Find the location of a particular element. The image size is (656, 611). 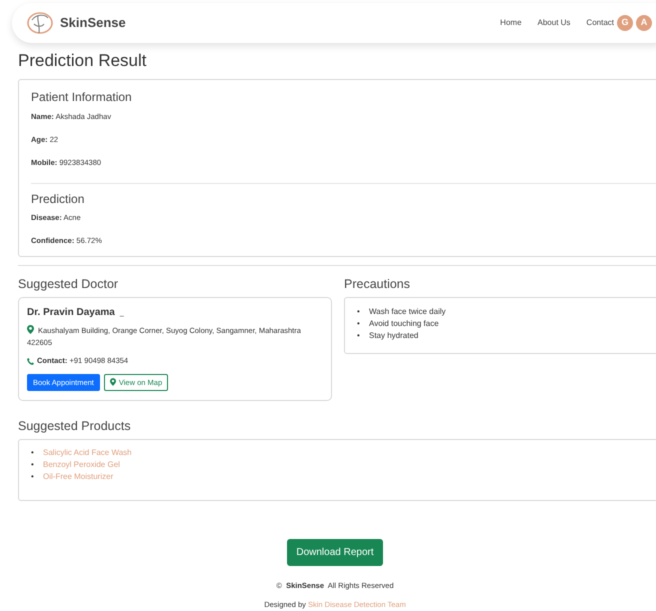

section-heading: Precautions is located at coordinates (378, 284).